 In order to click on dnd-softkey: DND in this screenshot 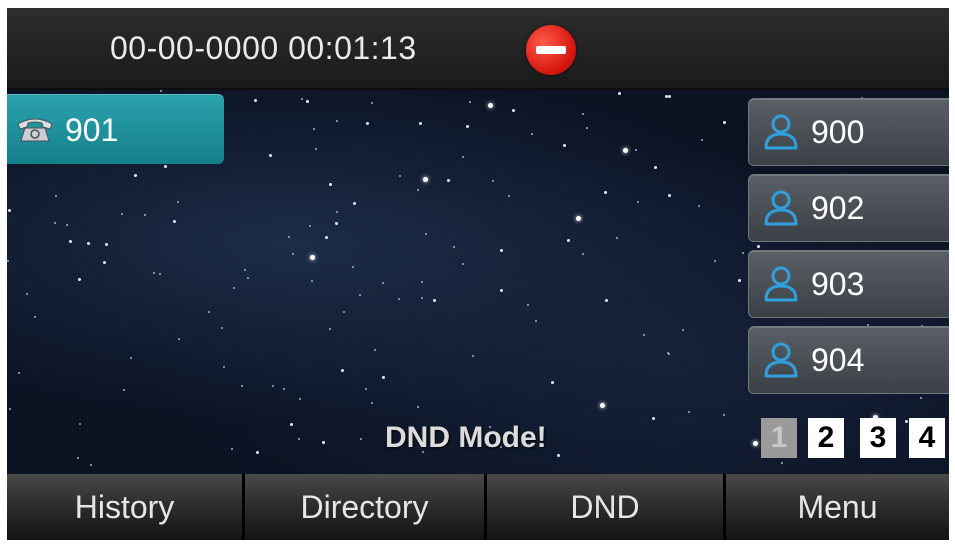, I will do `click(605, 507)`.